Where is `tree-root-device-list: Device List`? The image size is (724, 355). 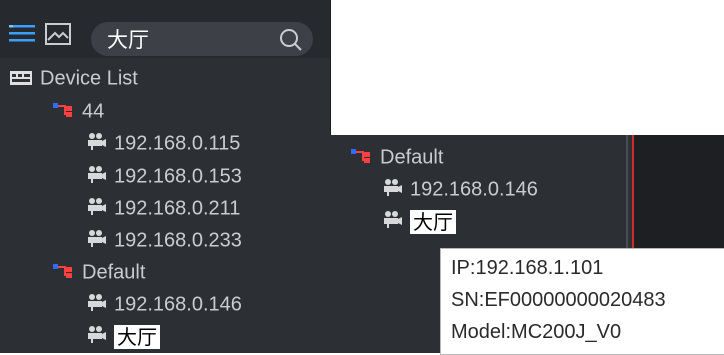 tree-root-device-list: Device List is located at coordinates (74, 78).